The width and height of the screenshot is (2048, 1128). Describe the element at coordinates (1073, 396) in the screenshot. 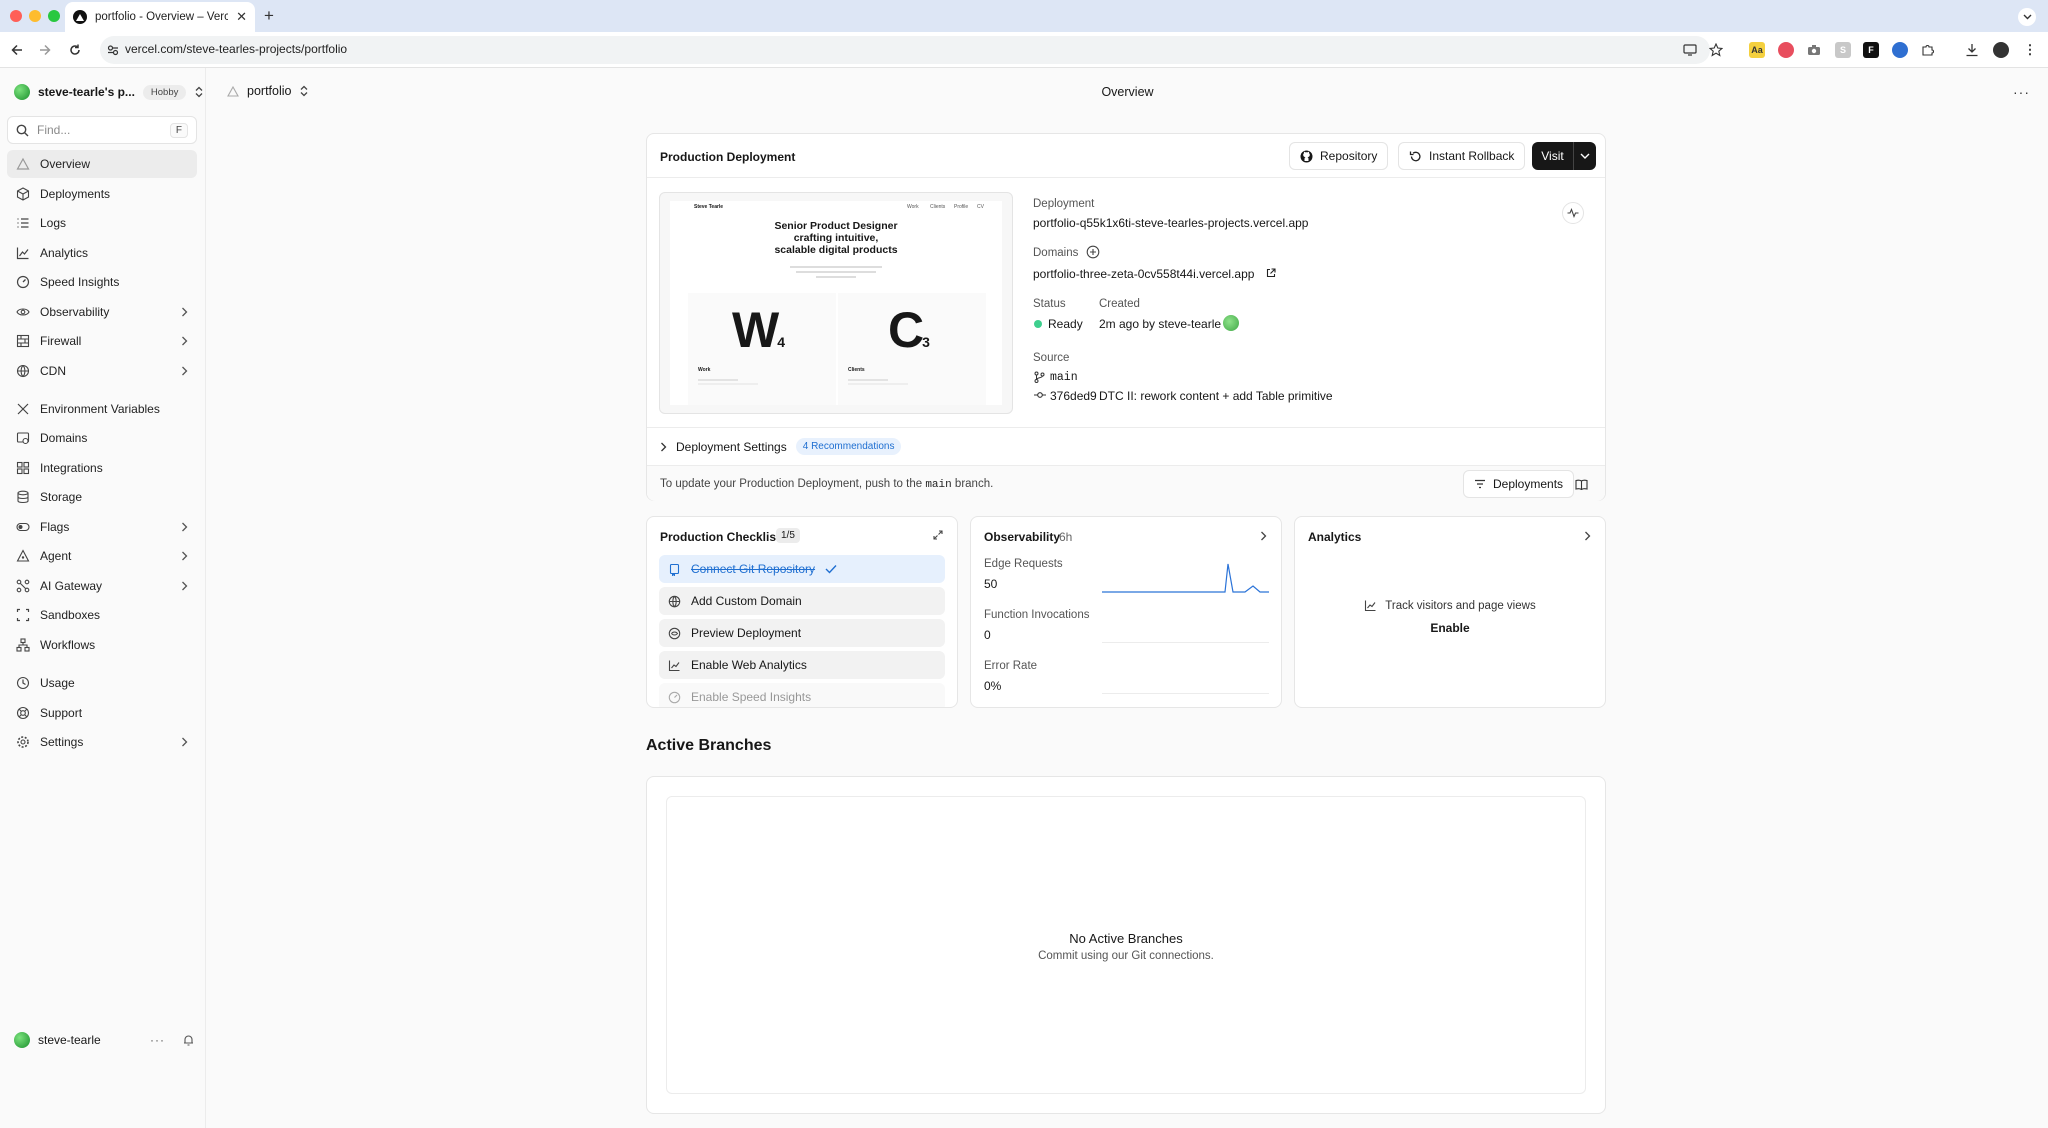

I see `commit-hash: 376ded9` at that location.